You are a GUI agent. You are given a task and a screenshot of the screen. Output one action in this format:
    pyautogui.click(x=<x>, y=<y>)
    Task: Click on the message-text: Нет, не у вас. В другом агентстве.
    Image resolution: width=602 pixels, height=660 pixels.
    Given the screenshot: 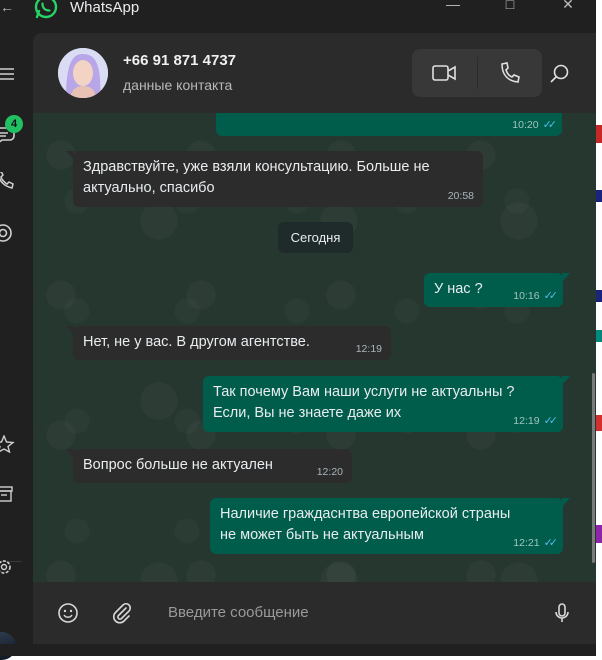 What is the action you would take?
    pyautogui.click(x=196, y=342)
    